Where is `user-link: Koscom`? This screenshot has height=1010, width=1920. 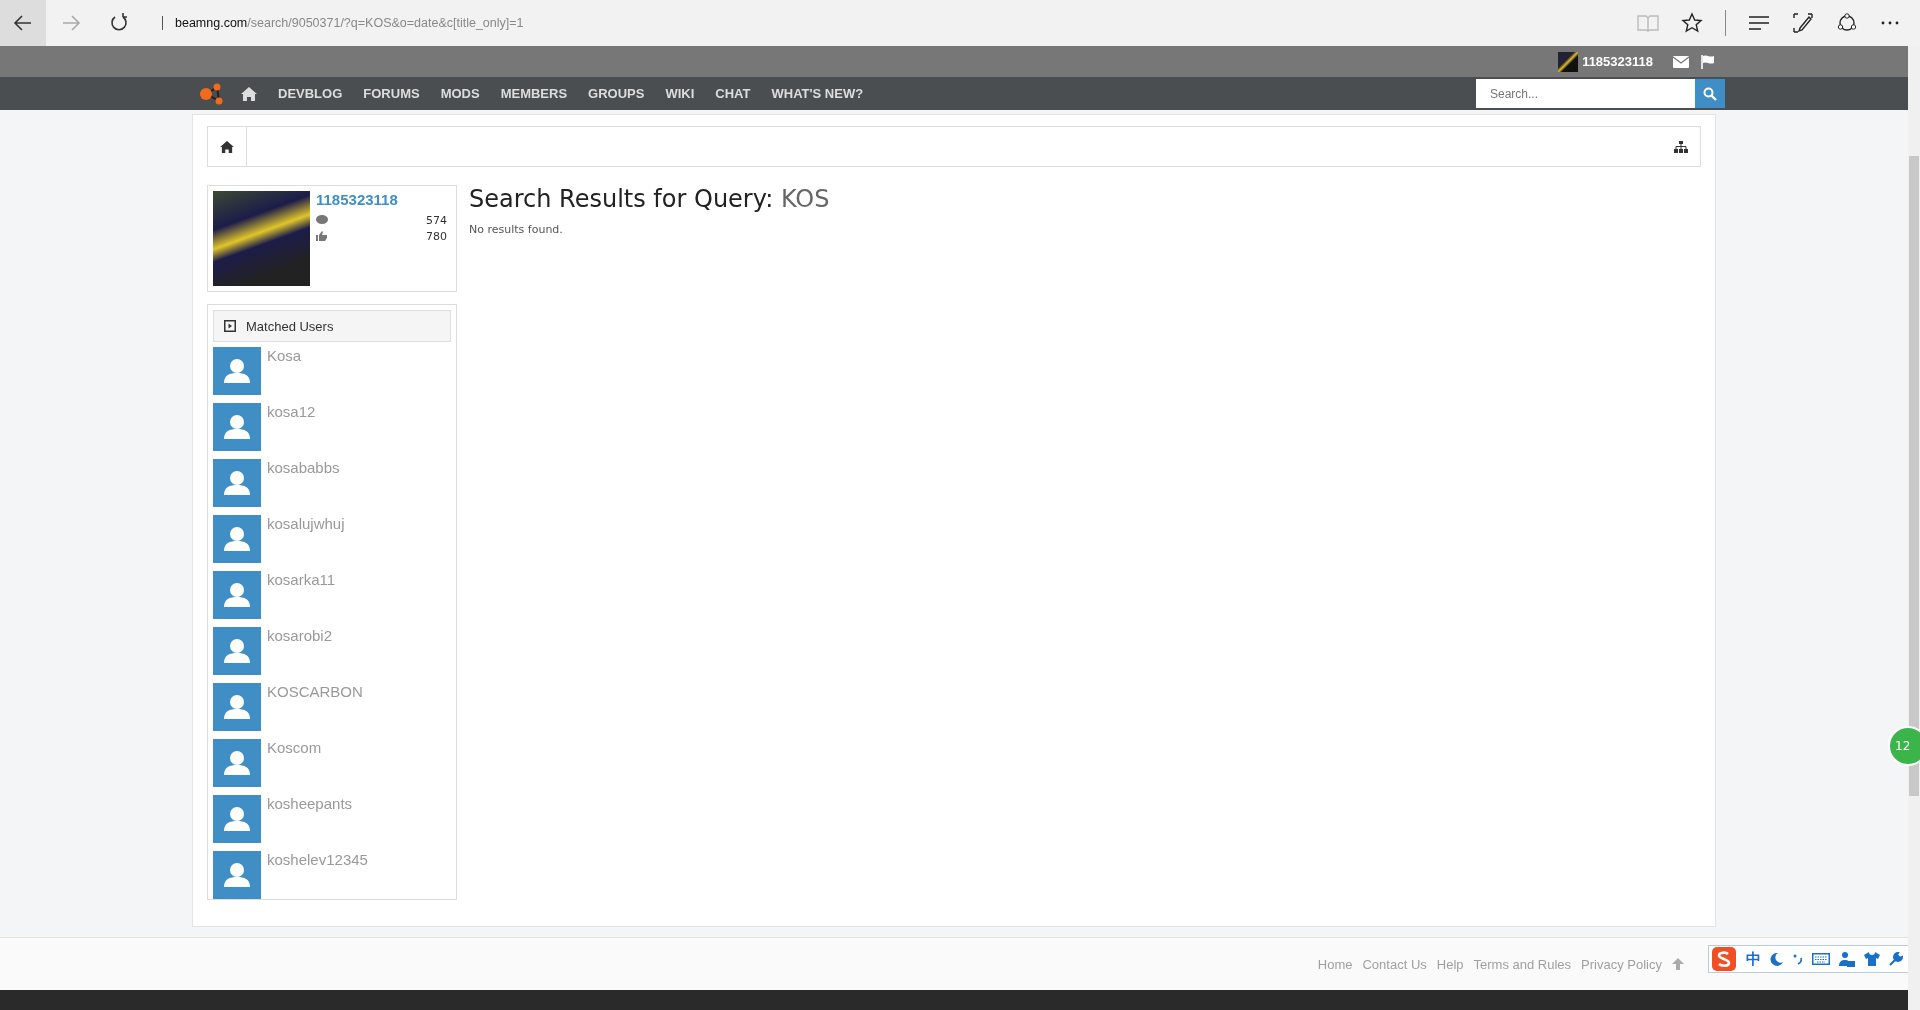
user-link: Koscom is located at coordinates (294, 748).